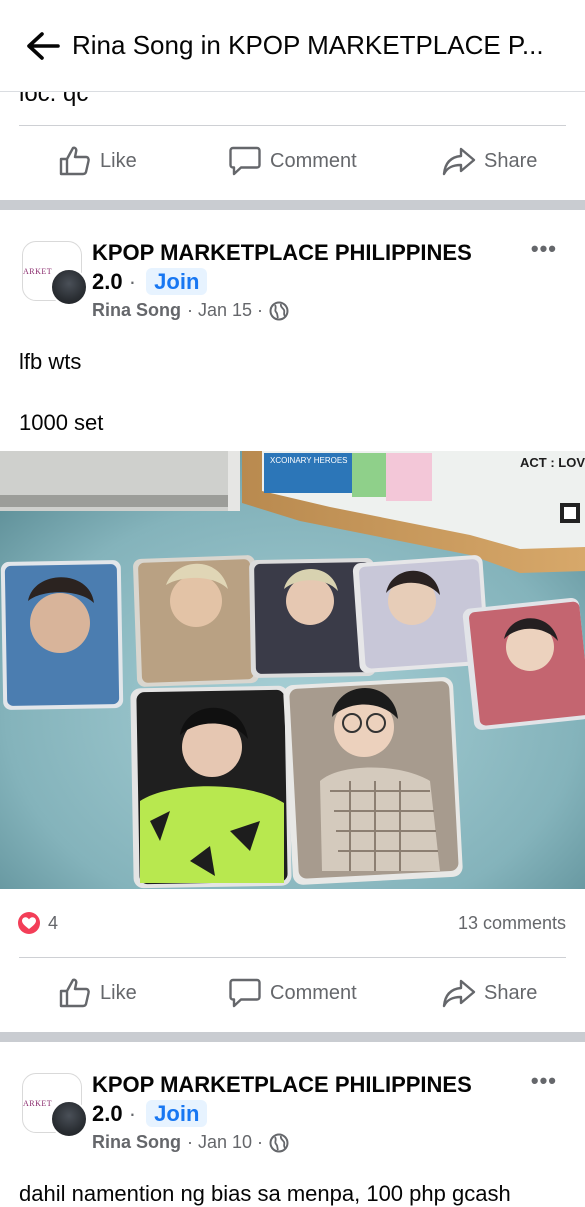 This screenshot has height=1207, width=585. What do you see at coordinates (50, 361) in the screenshot?
I see `post-text-line: lfb wts` at bounding box center [50, 361].